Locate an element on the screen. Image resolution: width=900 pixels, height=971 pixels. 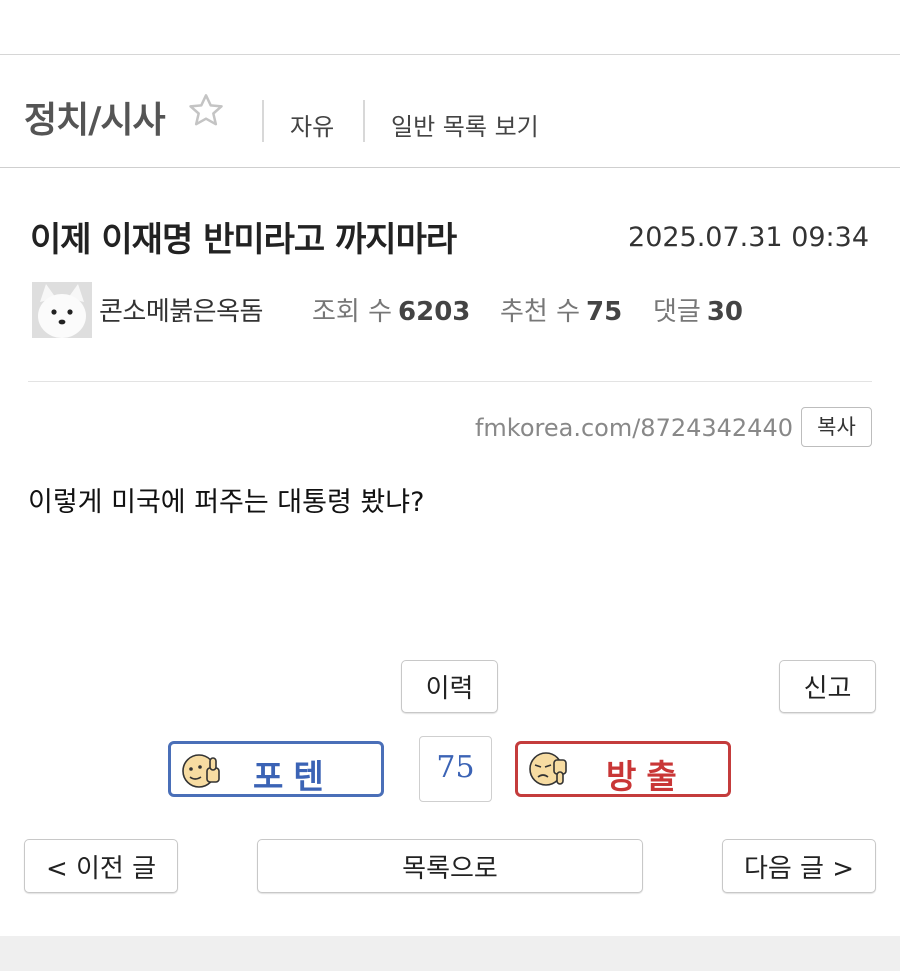
board-header: 정치/시사 자유 일반 목록 보기 is located at coordinates (450, 111).